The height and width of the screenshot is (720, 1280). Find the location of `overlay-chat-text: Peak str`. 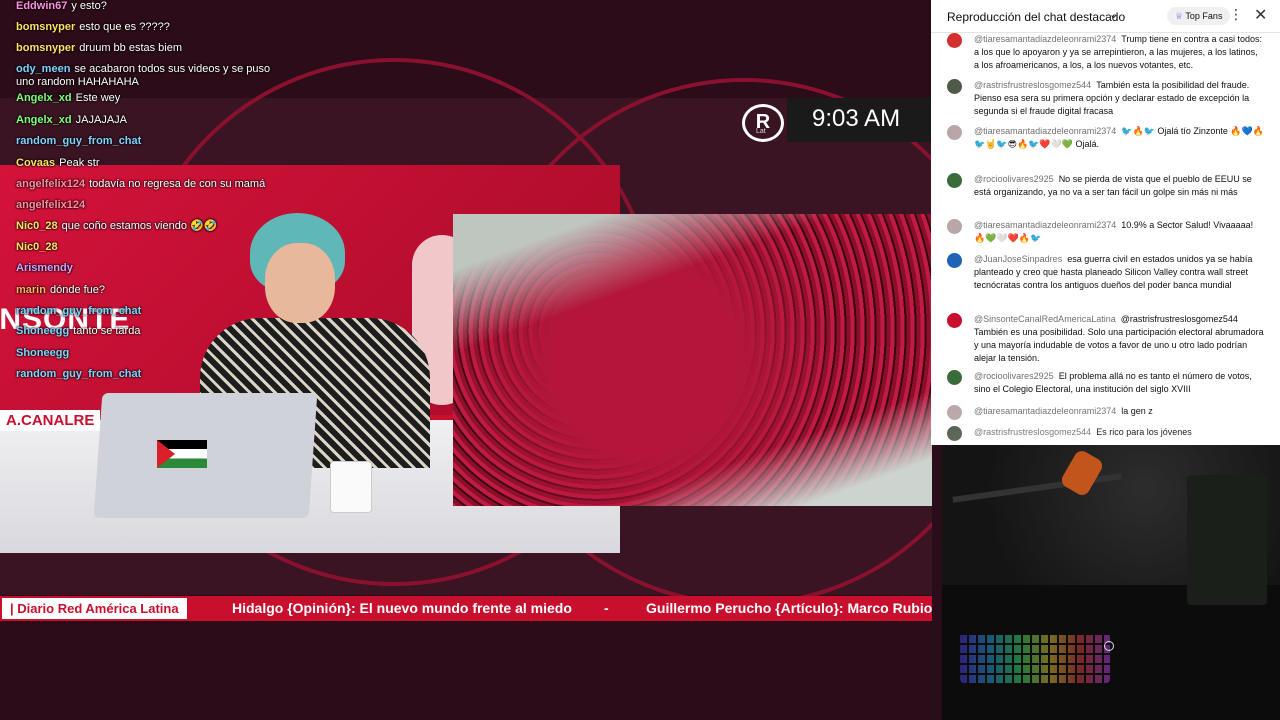

overlay-chat-text: Peak str is located at coordinates (79, 163).